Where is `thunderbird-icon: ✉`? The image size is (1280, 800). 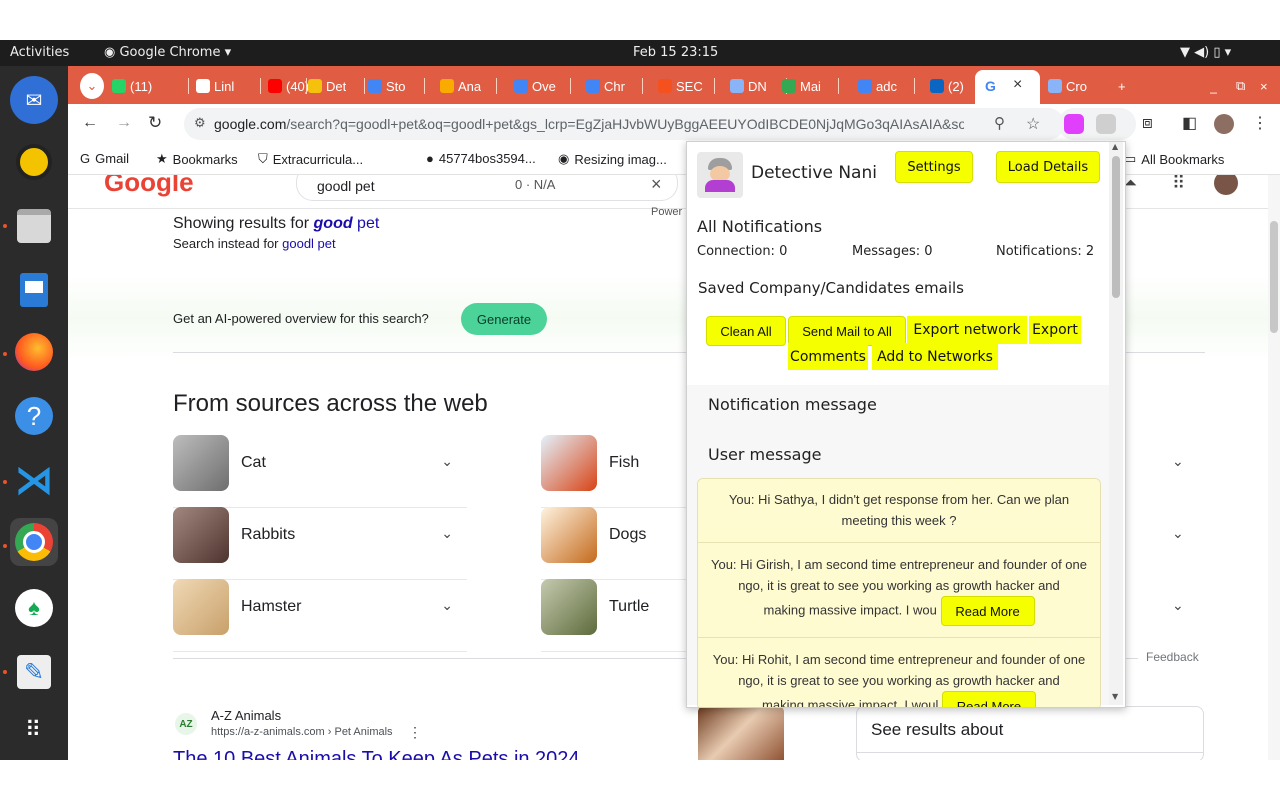 thunderbird-icon: ✉ is located at coordinates (34, 100).